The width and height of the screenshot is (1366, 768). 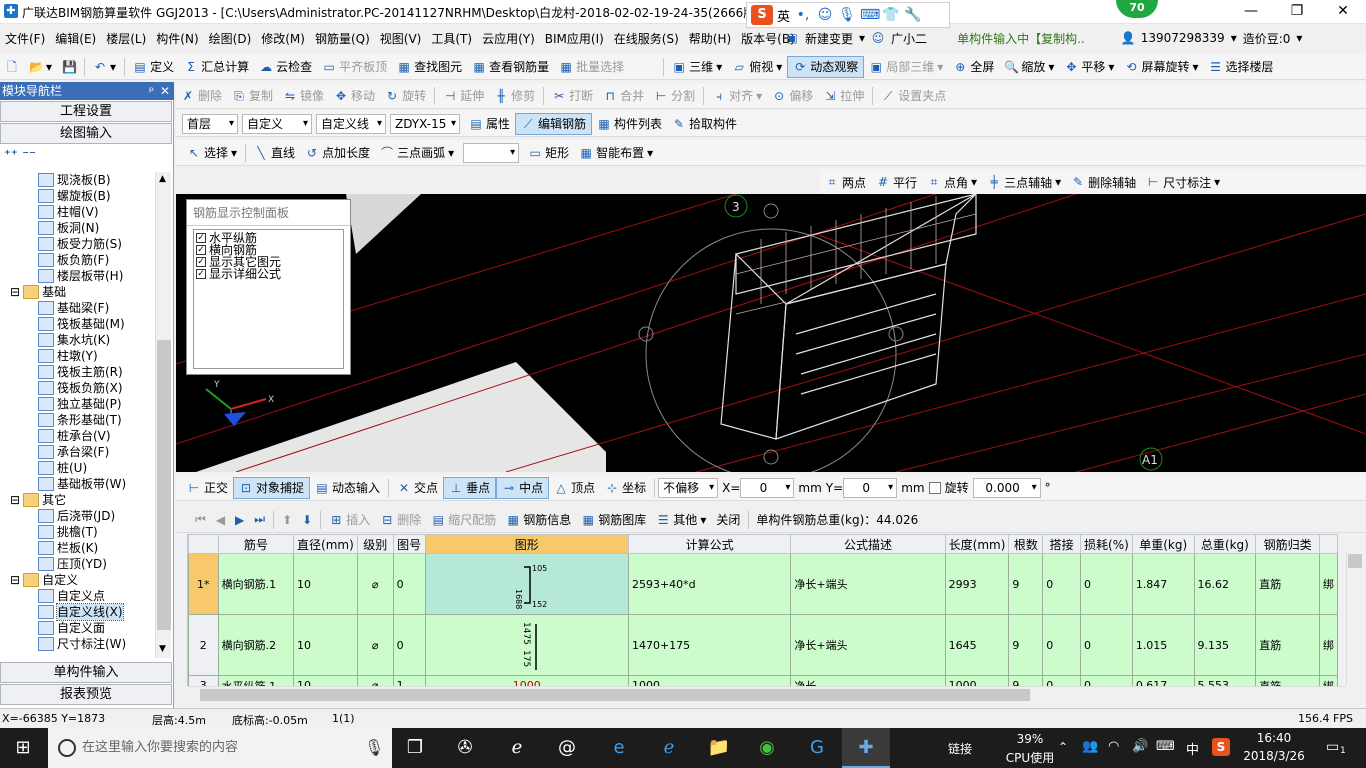 What do you see at coordinates (829, 38) in the screenshot?
I see `new-change-button: 新建变更` at bounding box center [829, 38].